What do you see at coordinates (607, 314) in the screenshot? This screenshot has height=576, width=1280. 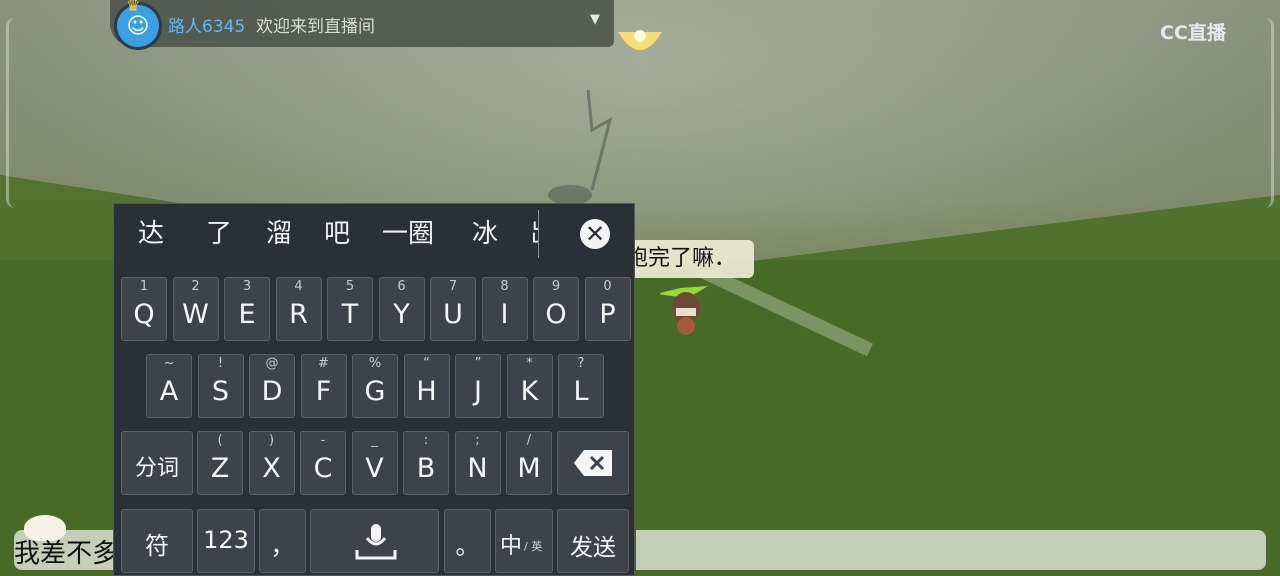 I see `key-main-label: P` at bounding box center [607, 314].